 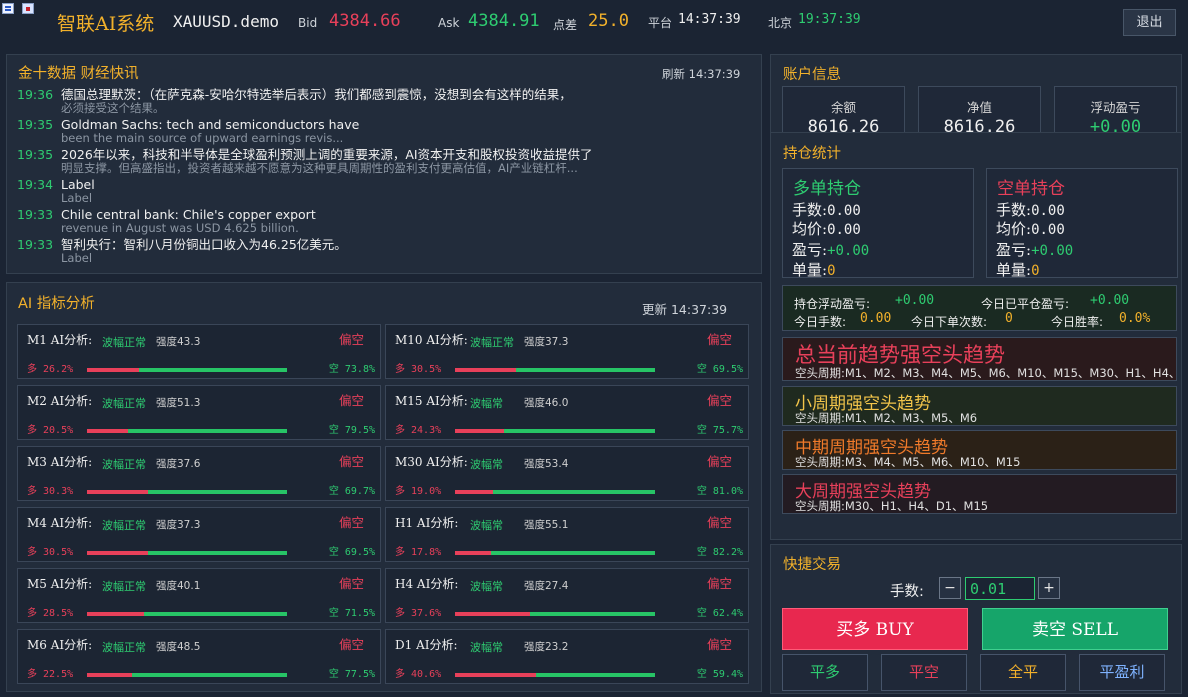 I want to click on timeframe-label: M10 AI分析:, so click(x=431, y=340).